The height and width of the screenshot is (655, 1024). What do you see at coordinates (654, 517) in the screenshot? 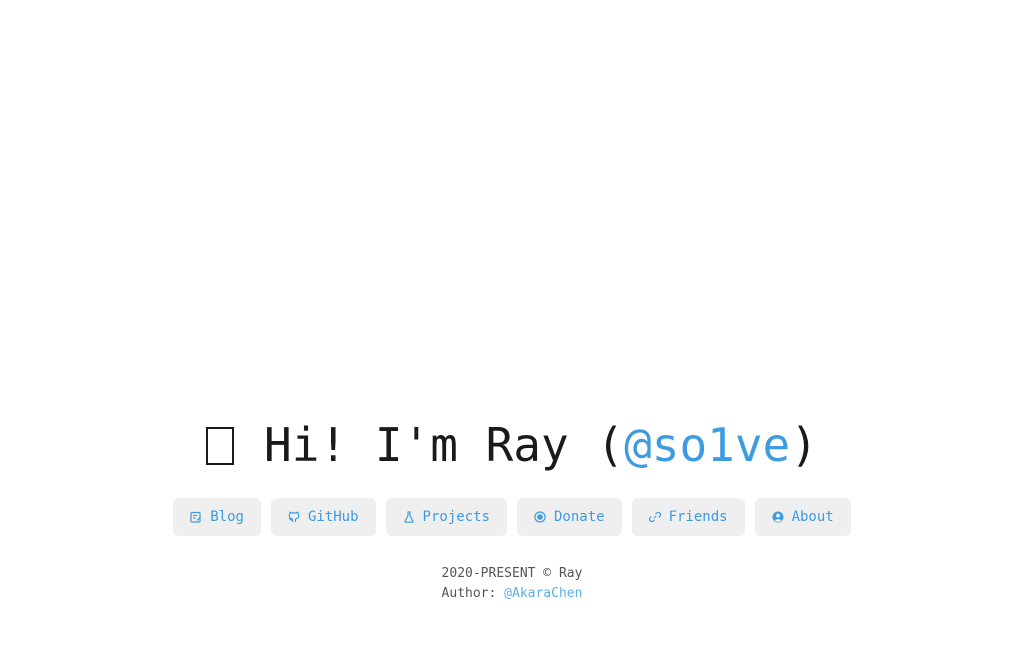
I see `link-icon` at bounding box center [654, 517].